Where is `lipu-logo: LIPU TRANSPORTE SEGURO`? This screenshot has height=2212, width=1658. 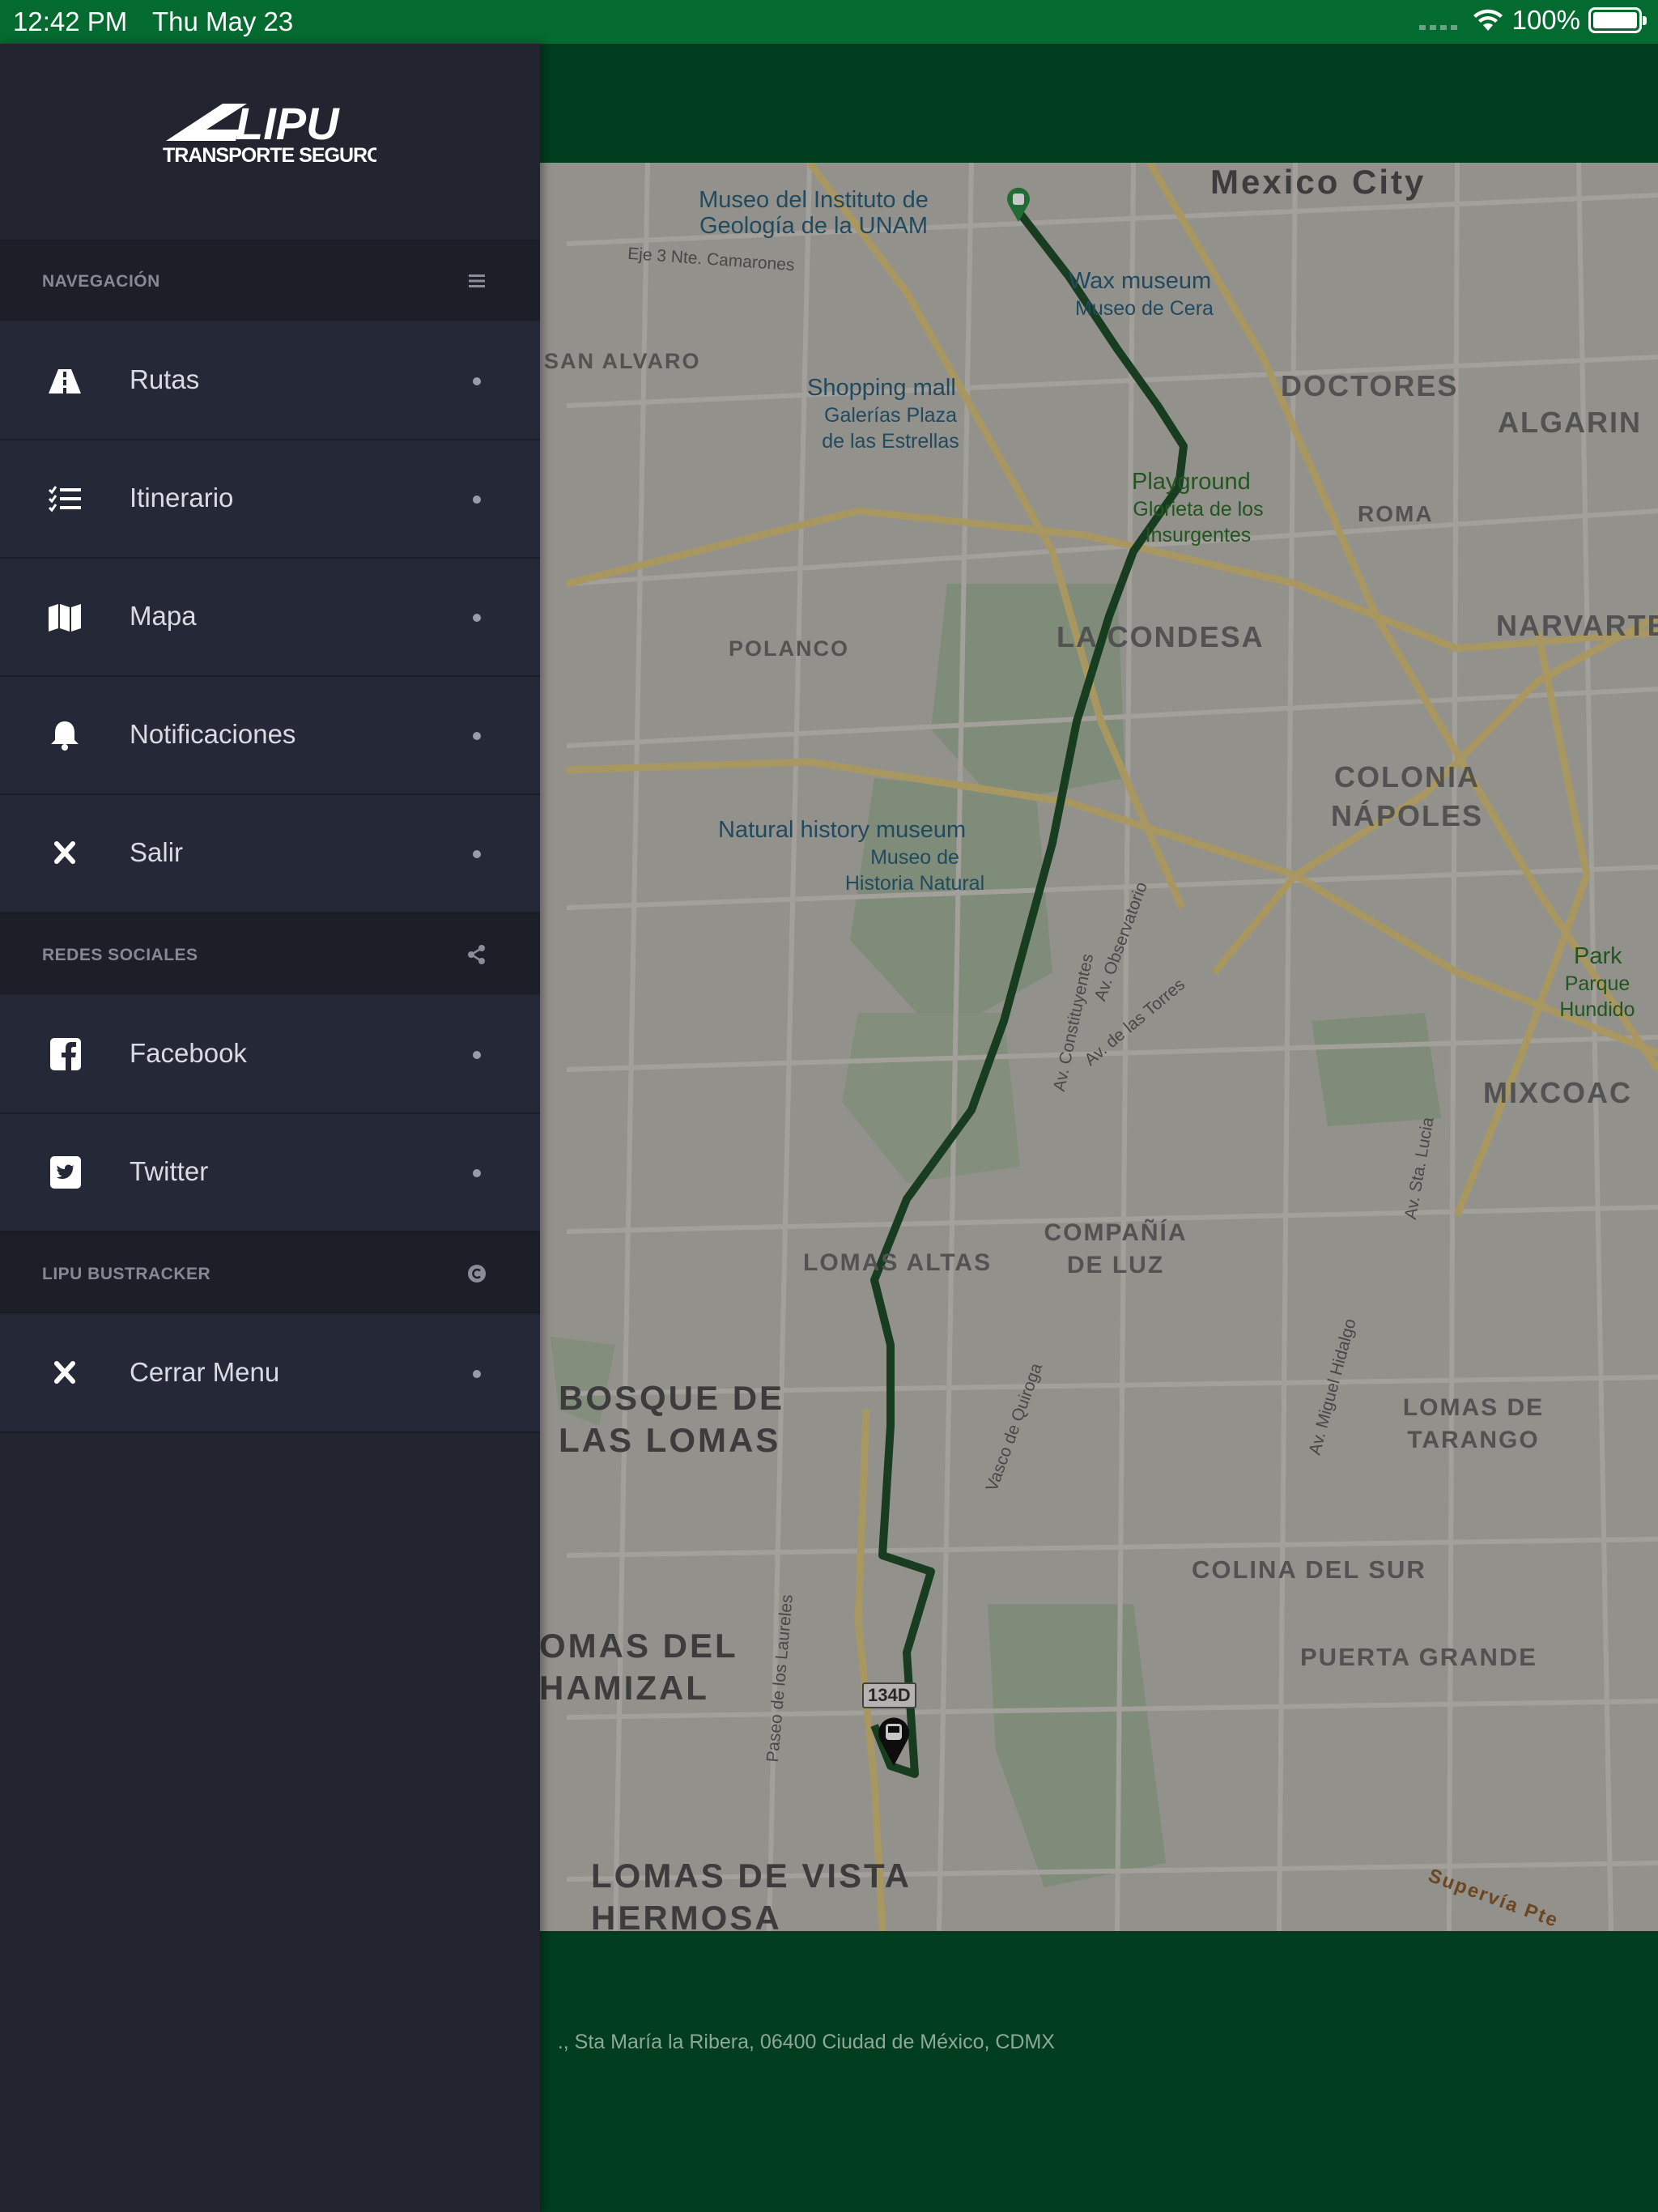 lipu-logo: LIPU TRANSPORTE SEGURO is located at coordinates (269, 132).